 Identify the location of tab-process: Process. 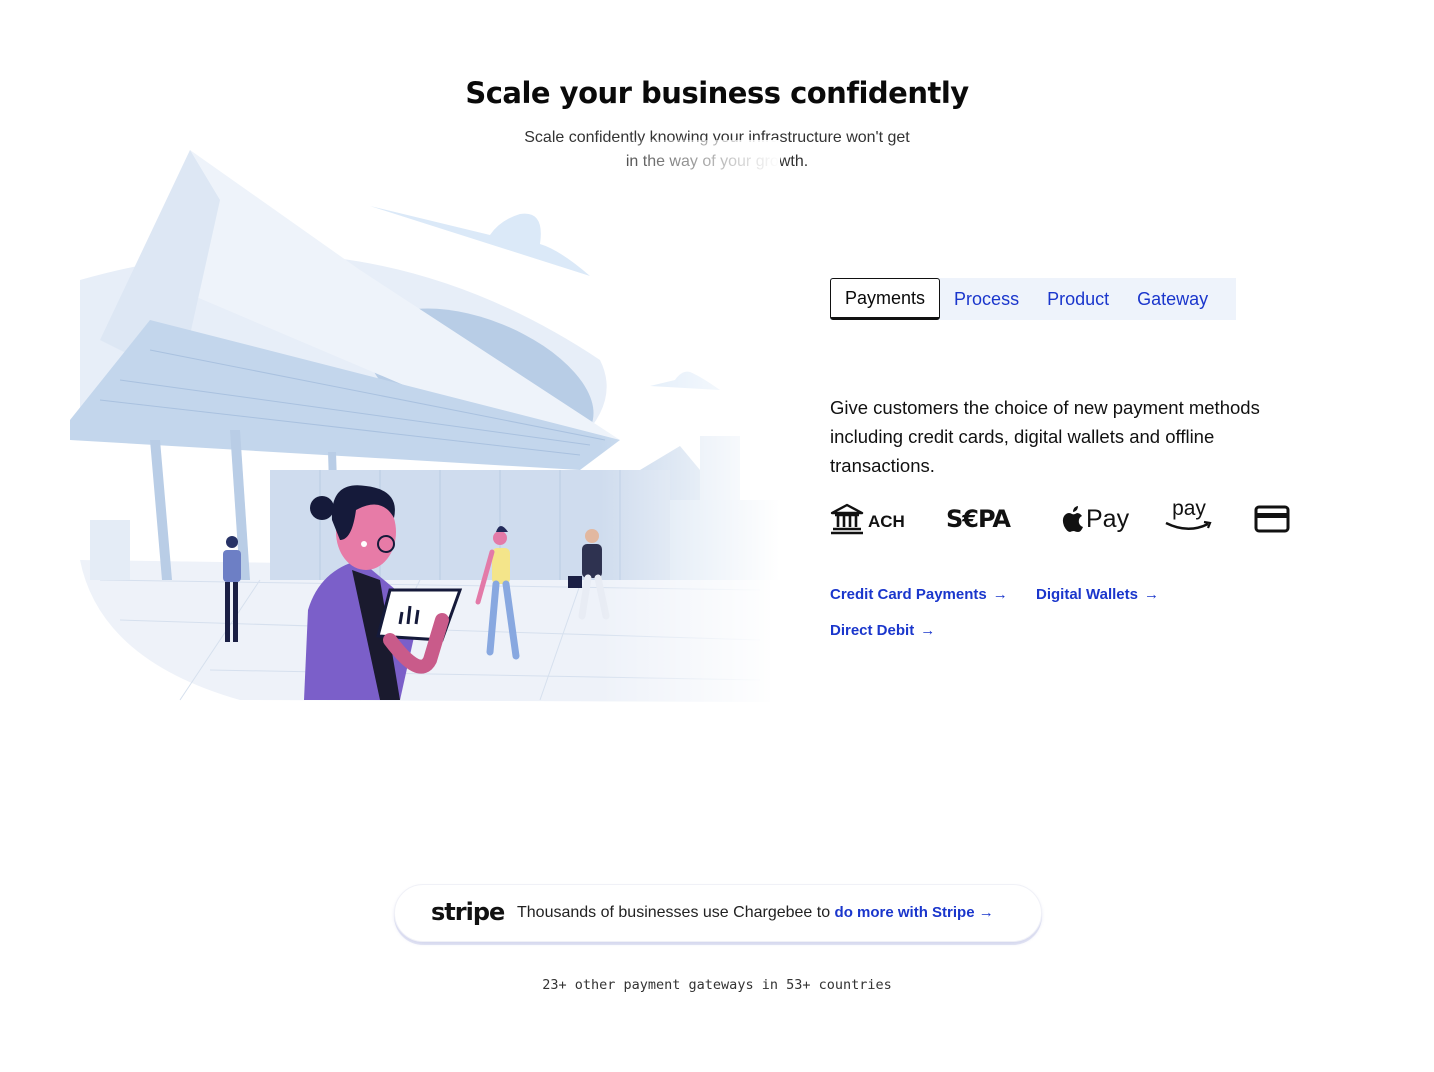
(986, 299).